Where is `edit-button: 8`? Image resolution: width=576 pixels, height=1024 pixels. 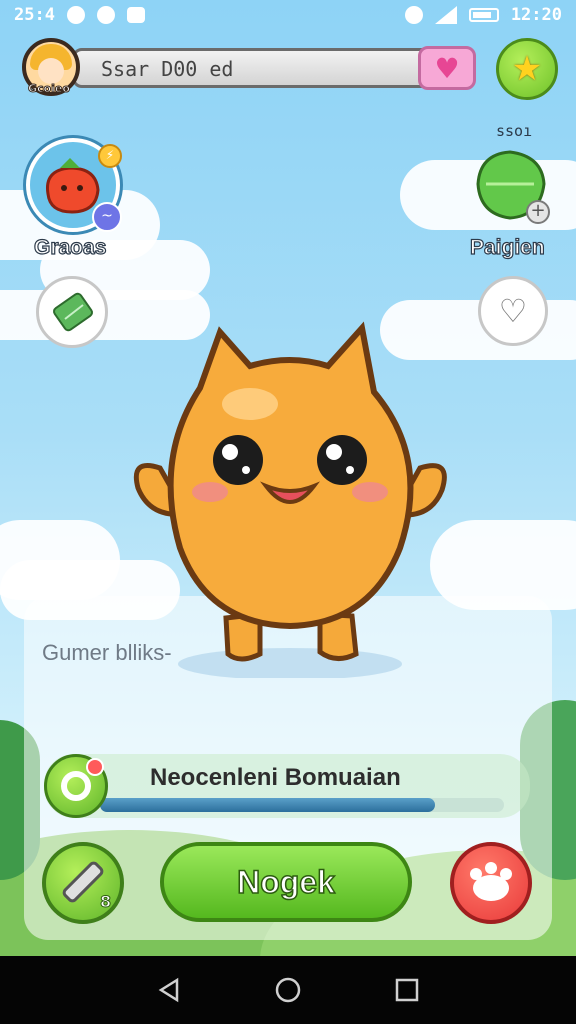
edit-button: 8 is located at coordinates (83, 883).